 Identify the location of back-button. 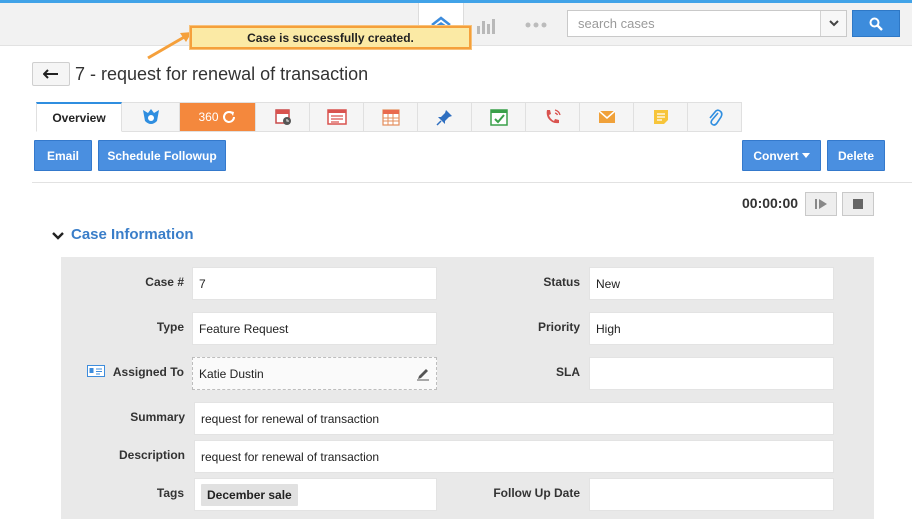
(51, 74).